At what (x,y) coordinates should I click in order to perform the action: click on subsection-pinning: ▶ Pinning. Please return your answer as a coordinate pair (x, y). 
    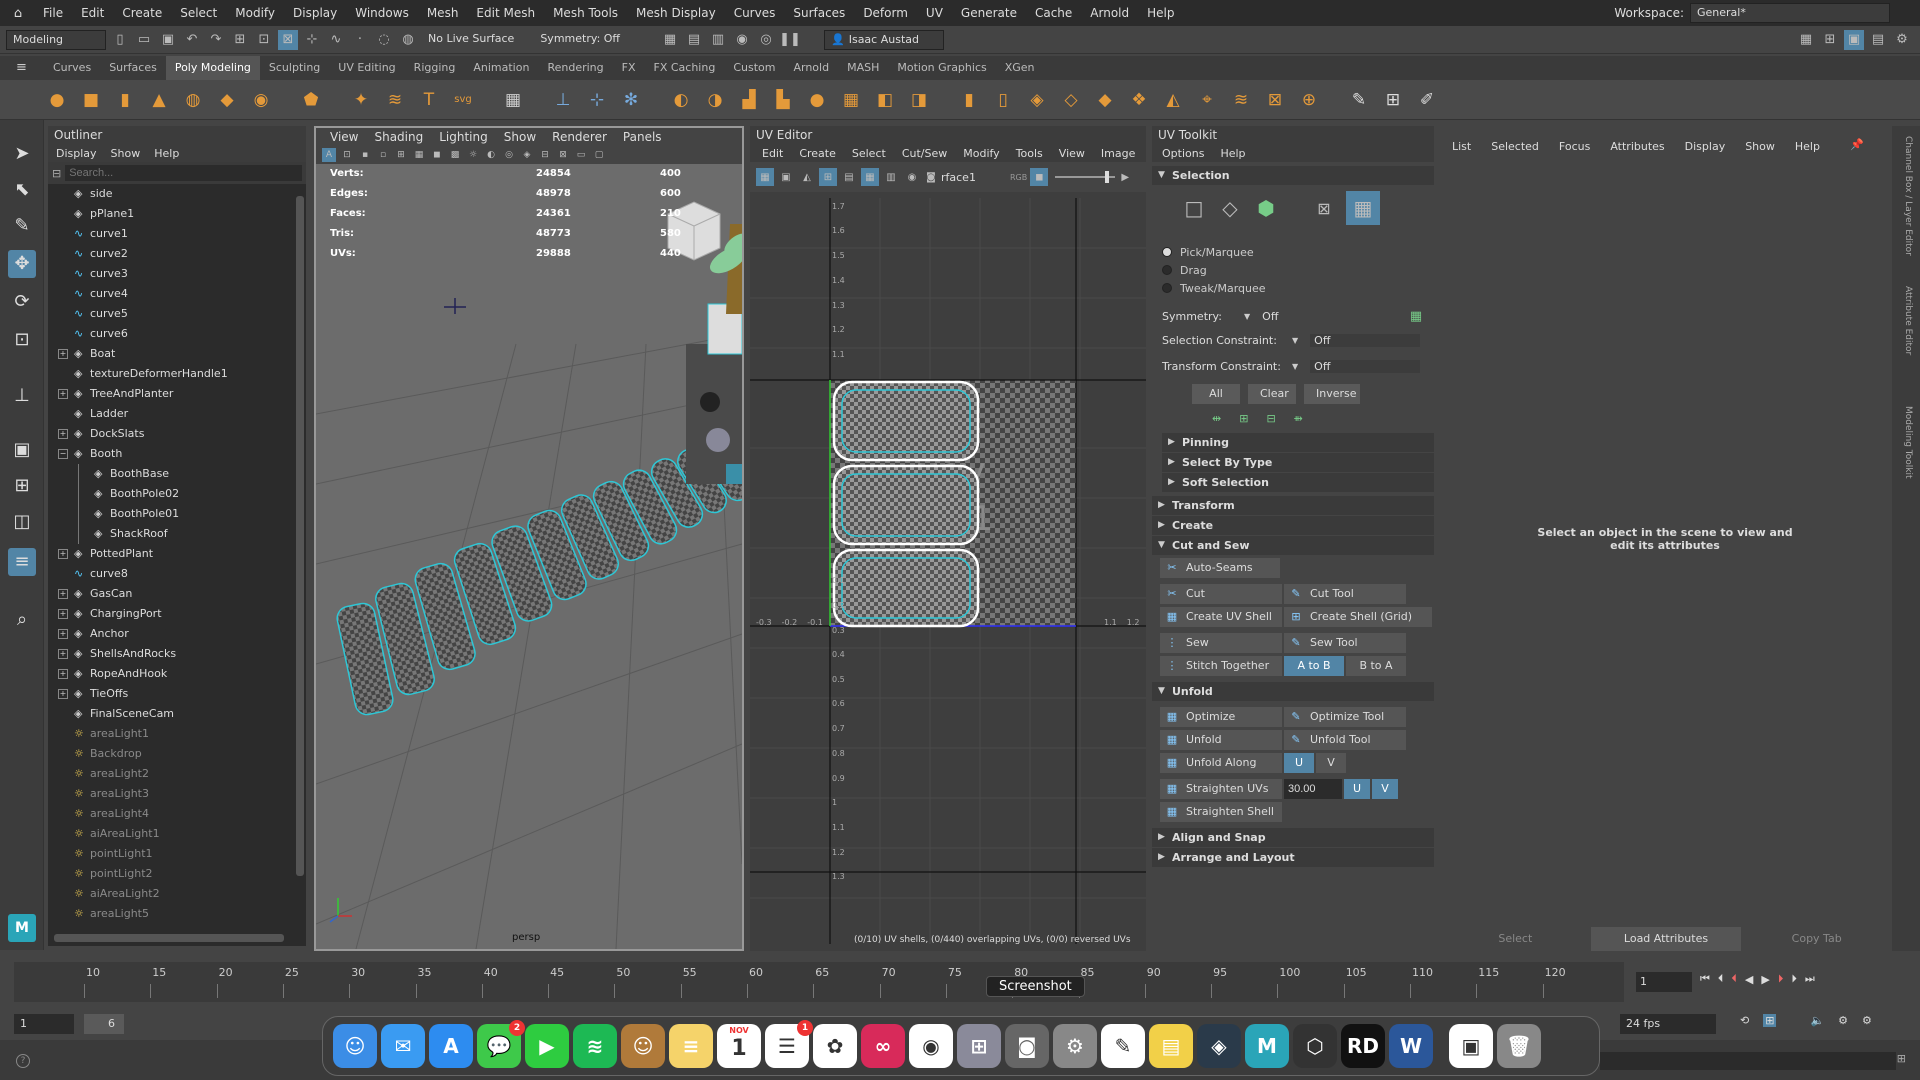
    Looking at the image, I should click on (1298, 442).